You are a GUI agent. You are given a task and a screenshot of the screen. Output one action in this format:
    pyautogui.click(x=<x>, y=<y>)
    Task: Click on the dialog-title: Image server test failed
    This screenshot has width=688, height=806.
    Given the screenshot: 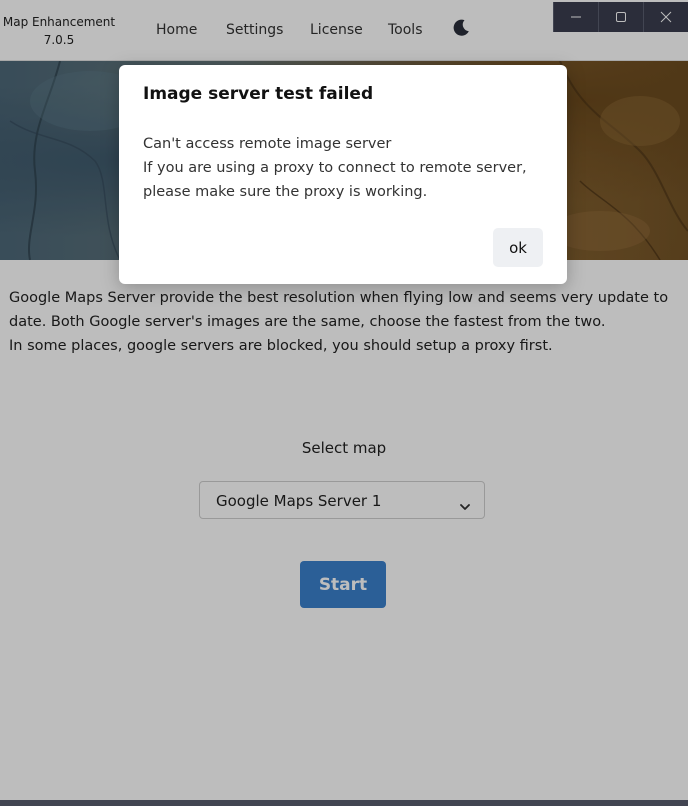 What is the action you would take?
    pyautogui.click(x=258, y=94)
    